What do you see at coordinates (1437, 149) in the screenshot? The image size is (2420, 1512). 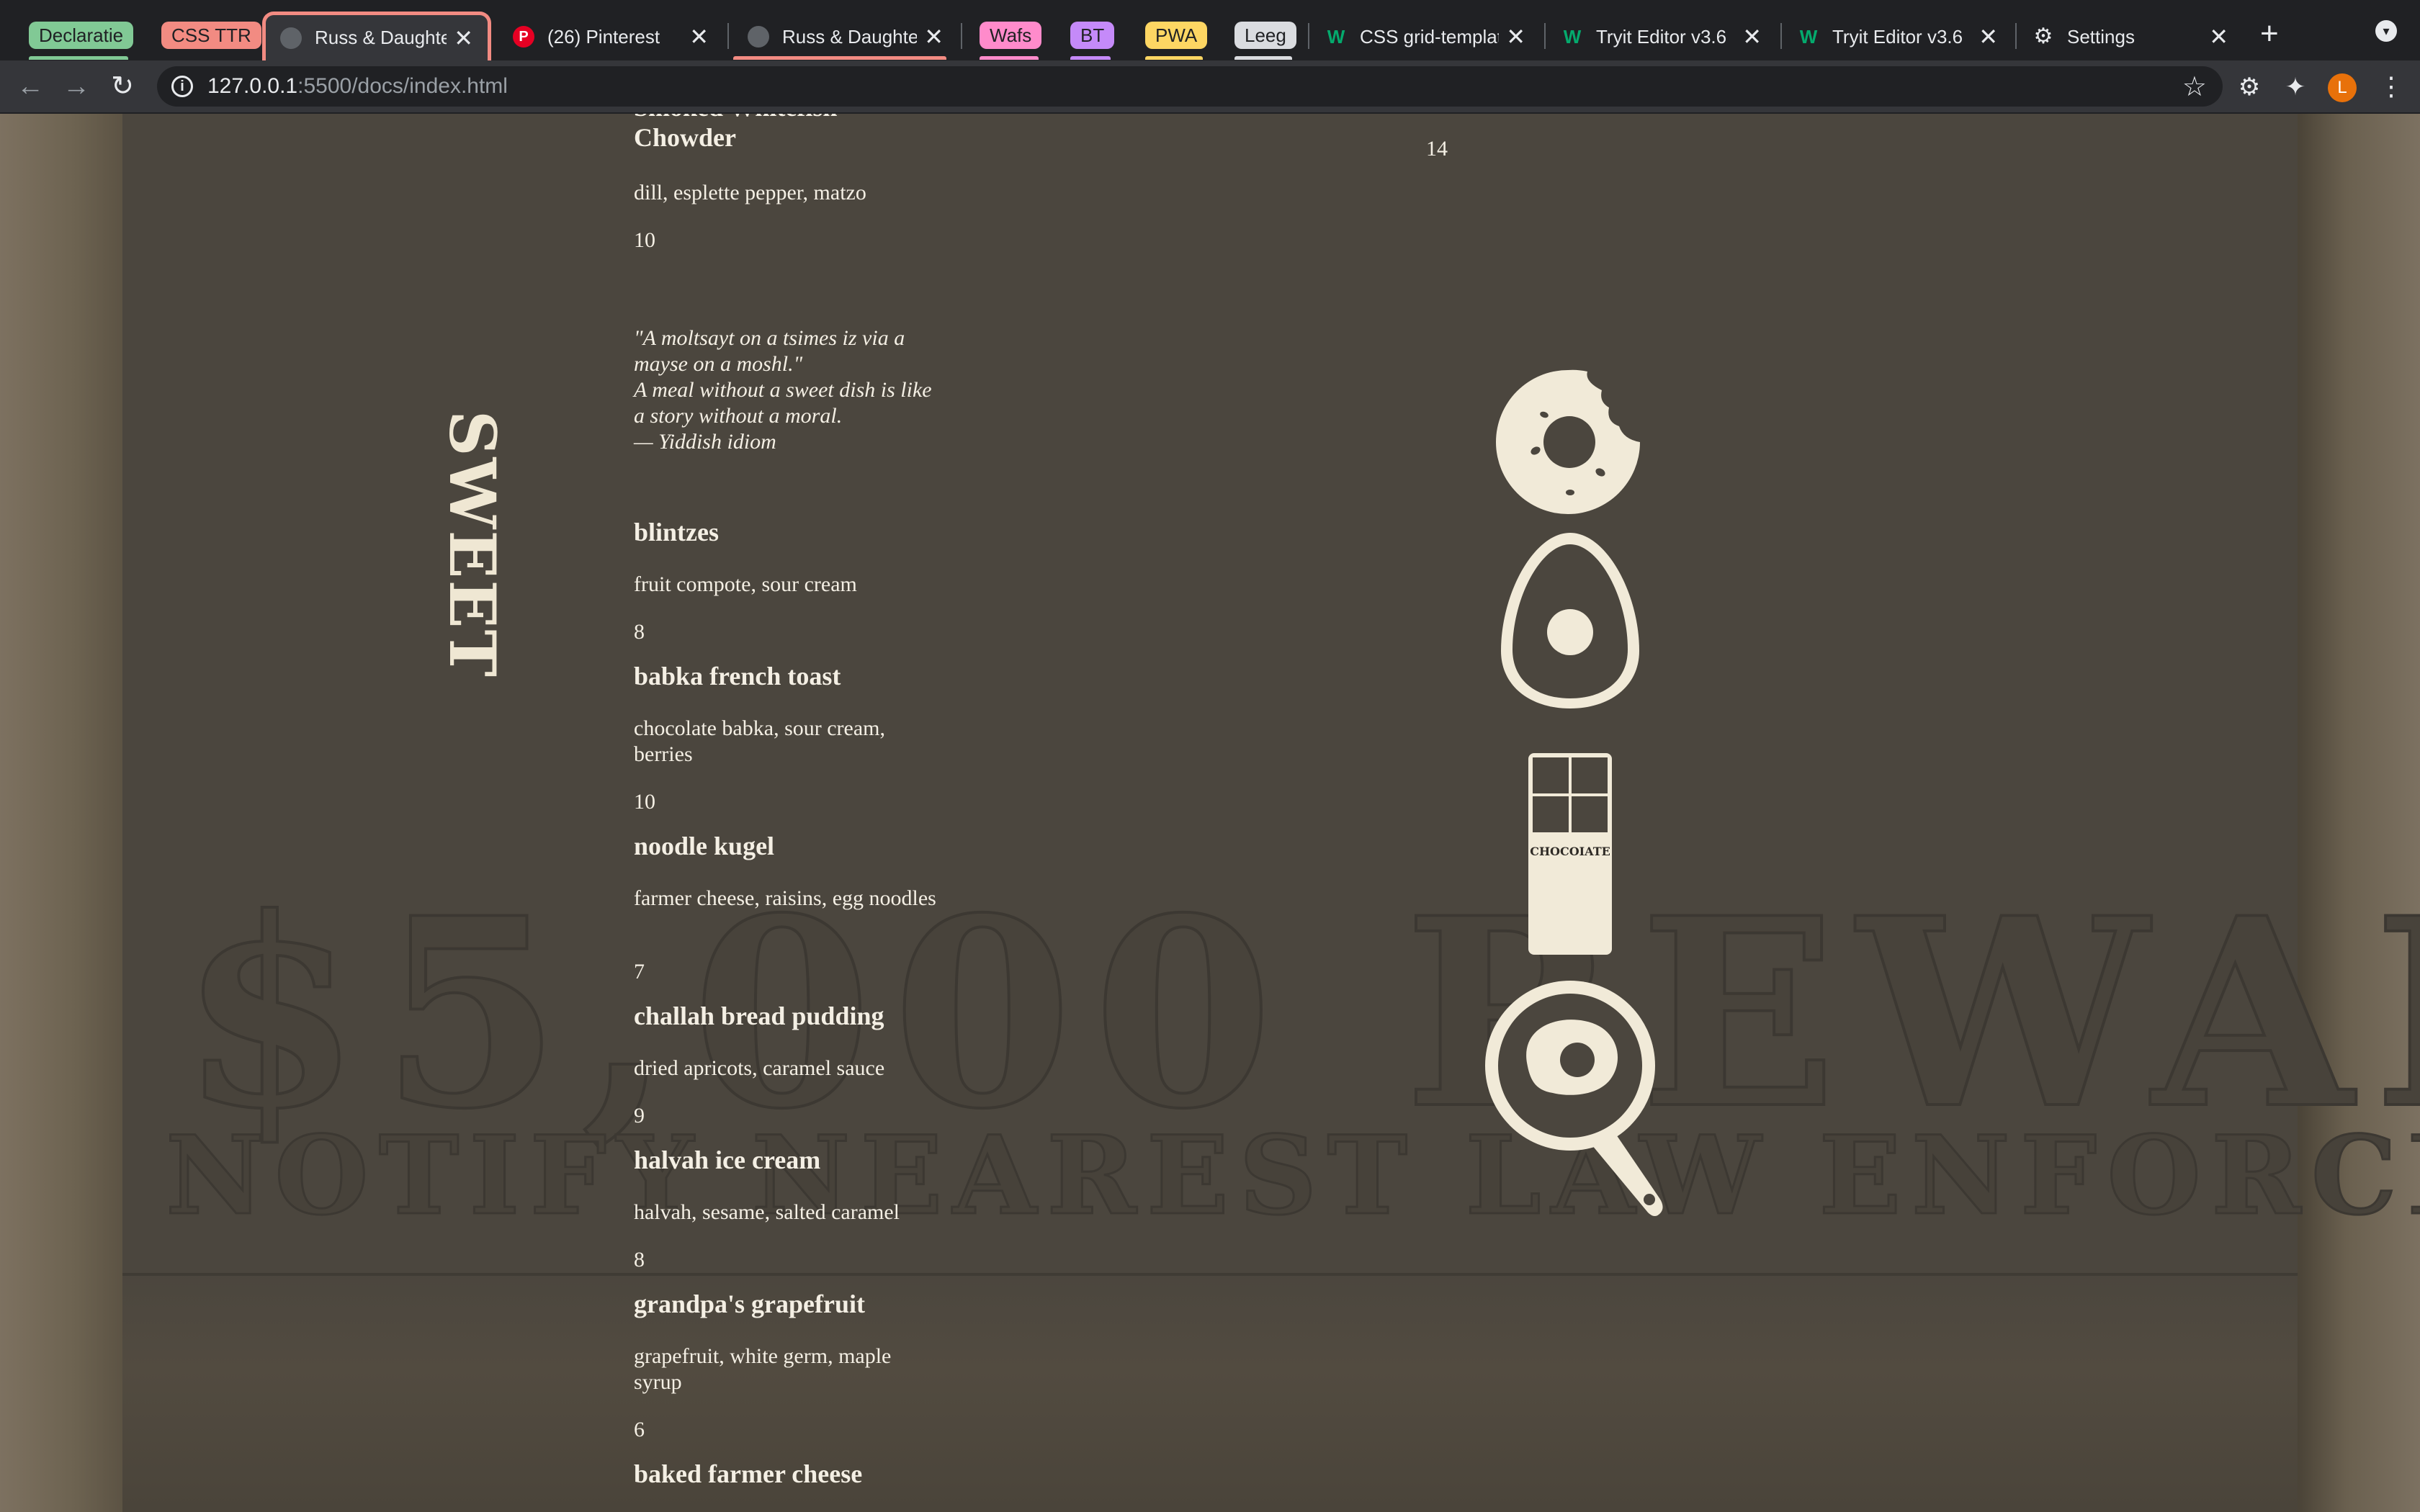 I see `item-price: 14` at bounding box center [1437, 149].